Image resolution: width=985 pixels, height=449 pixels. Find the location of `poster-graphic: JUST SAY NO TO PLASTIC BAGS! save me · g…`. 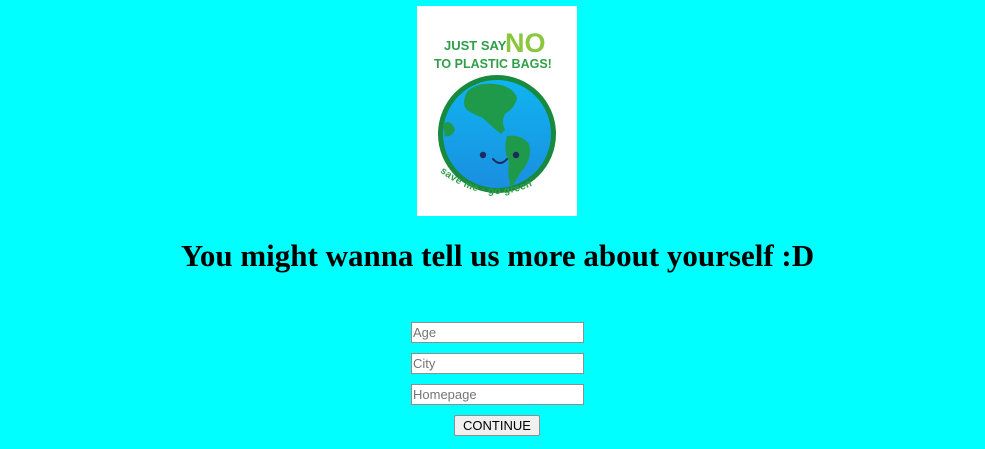

poster-graphic: JUST SAY NO TO PLASTIC BAGS! save me · g… is located at coordinates (495, 112).